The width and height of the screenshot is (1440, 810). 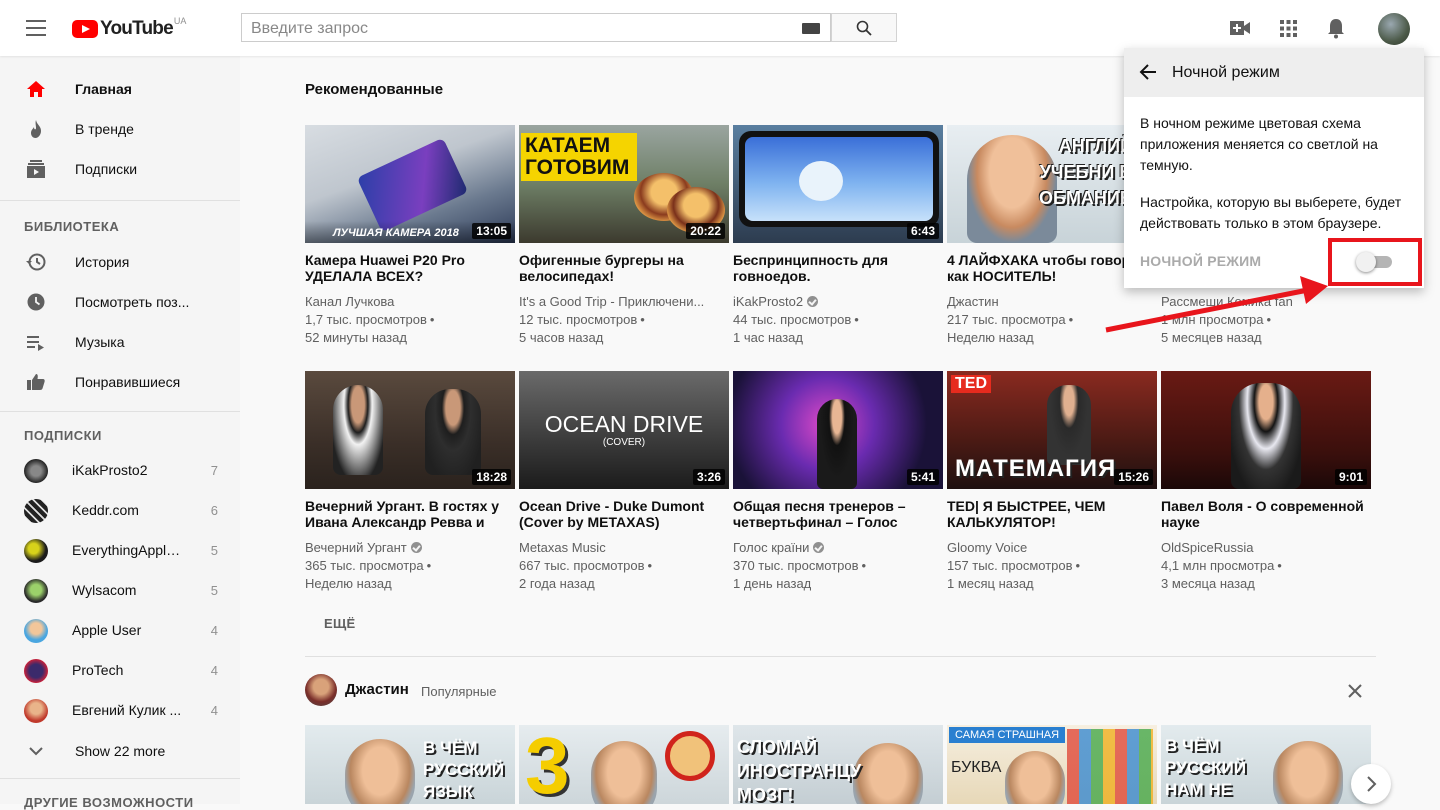 I want to click on channel-name: Голос країни, so click(x=838, y=548).